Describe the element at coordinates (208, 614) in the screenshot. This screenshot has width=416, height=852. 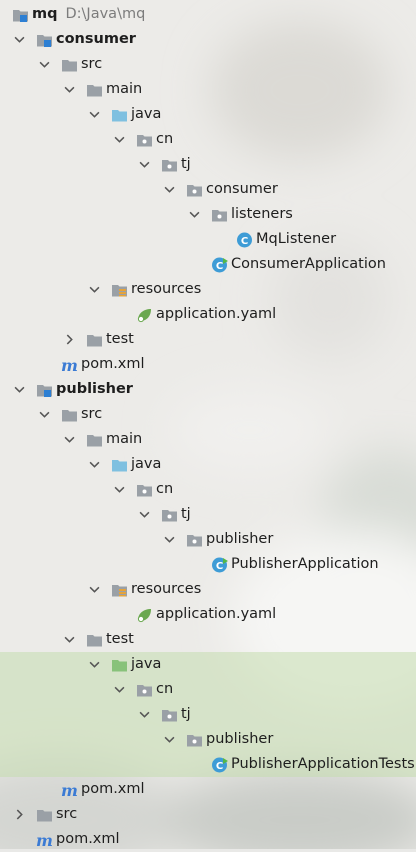
I see `tree-node-publisher-yaml: application.yaml` at that location.